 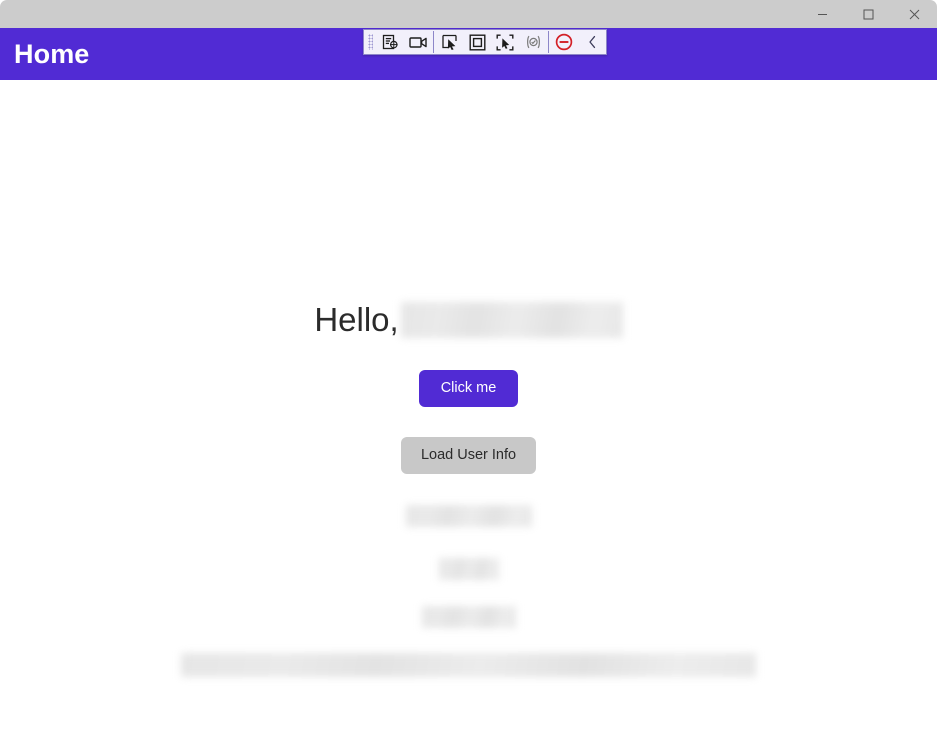 I want to click on element-picker-icon, so click(x=505, y=42).